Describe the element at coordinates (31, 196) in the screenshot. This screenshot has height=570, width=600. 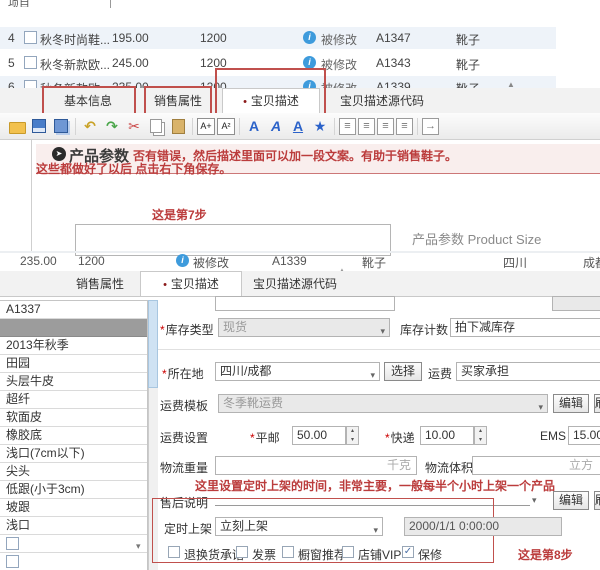
I see `editor-left-border` at that location.